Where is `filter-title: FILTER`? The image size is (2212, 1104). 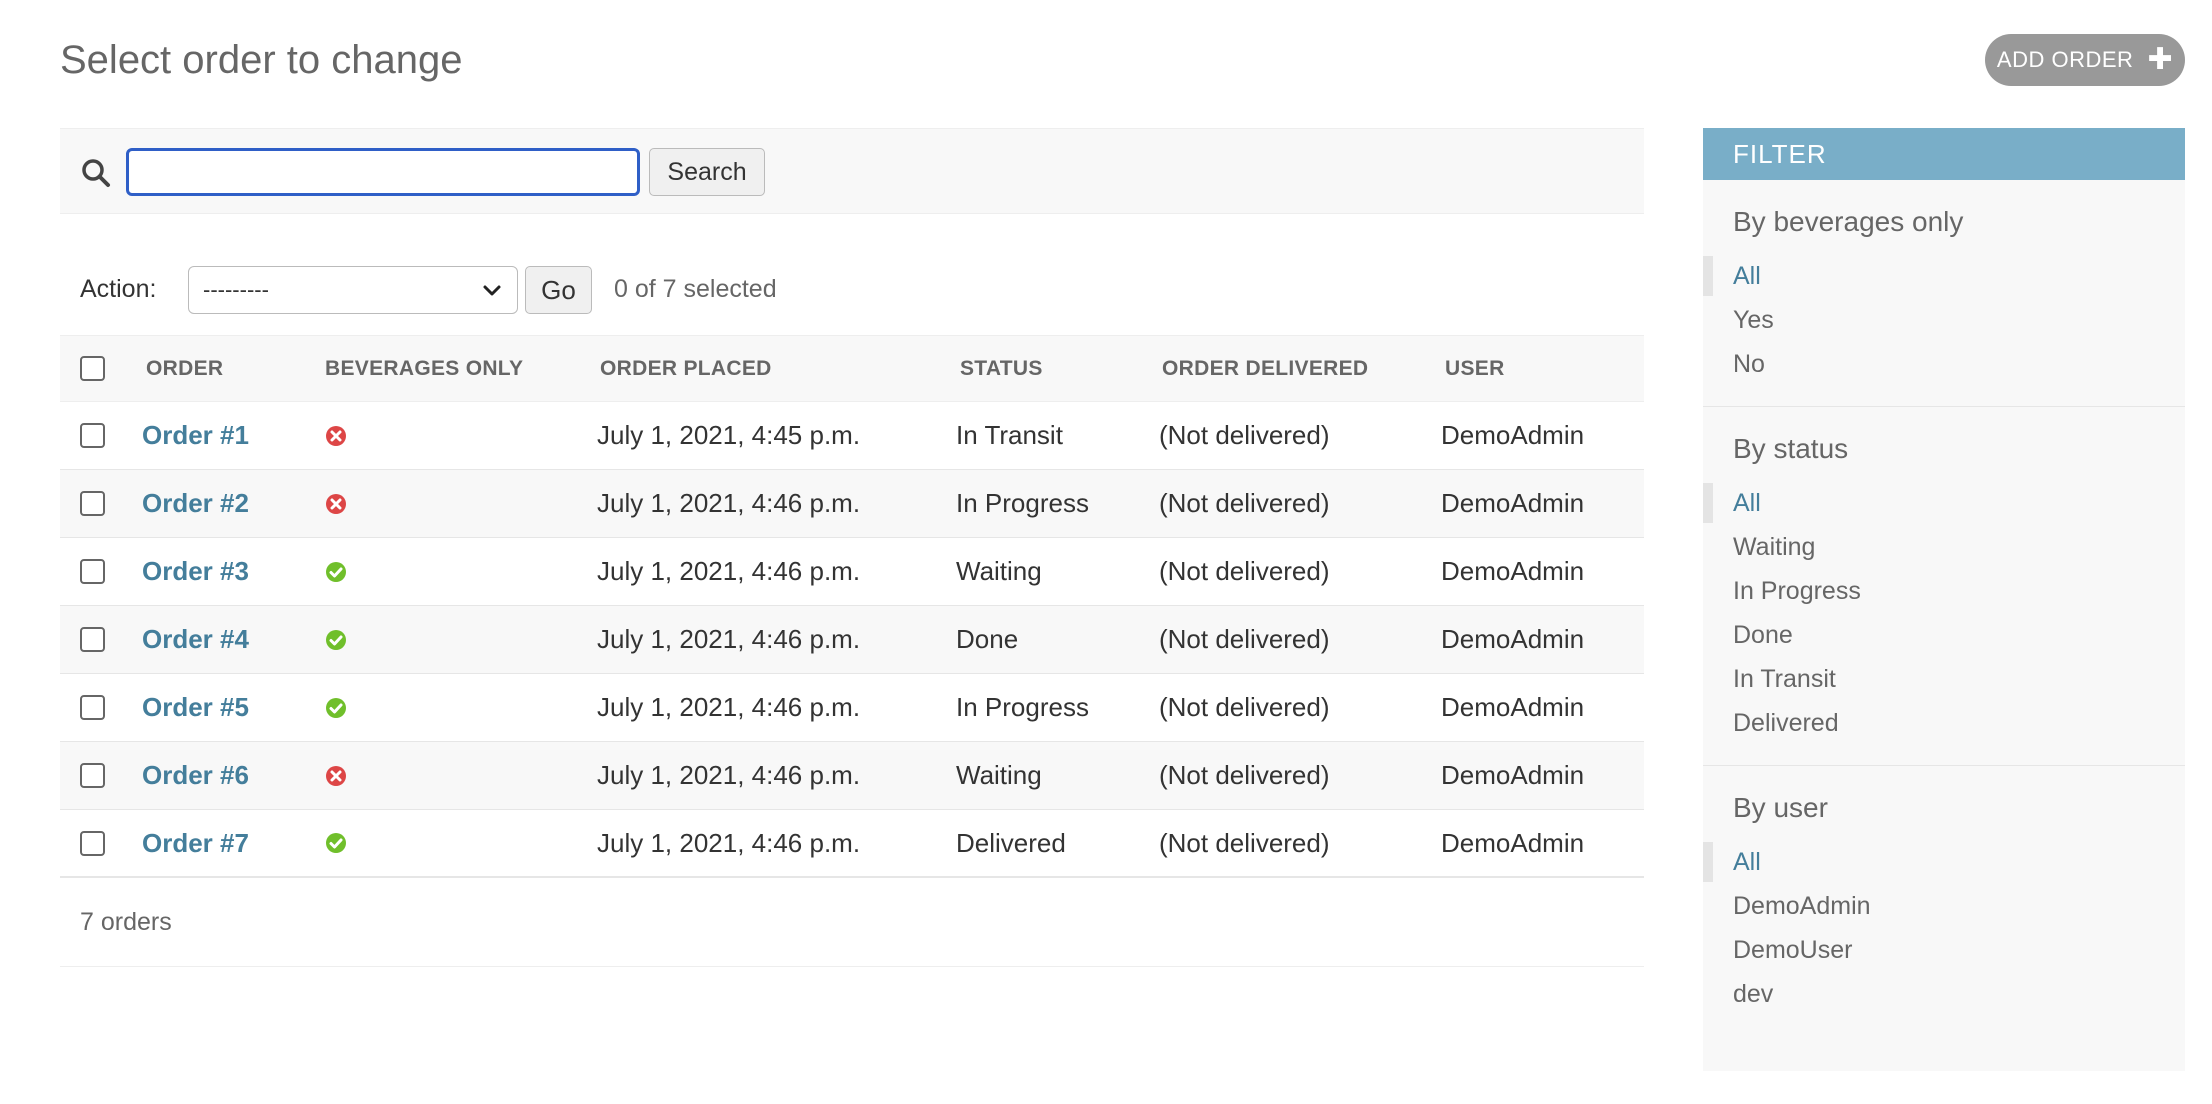 filter-title: FILTER is located at coordinates (1944, 154).